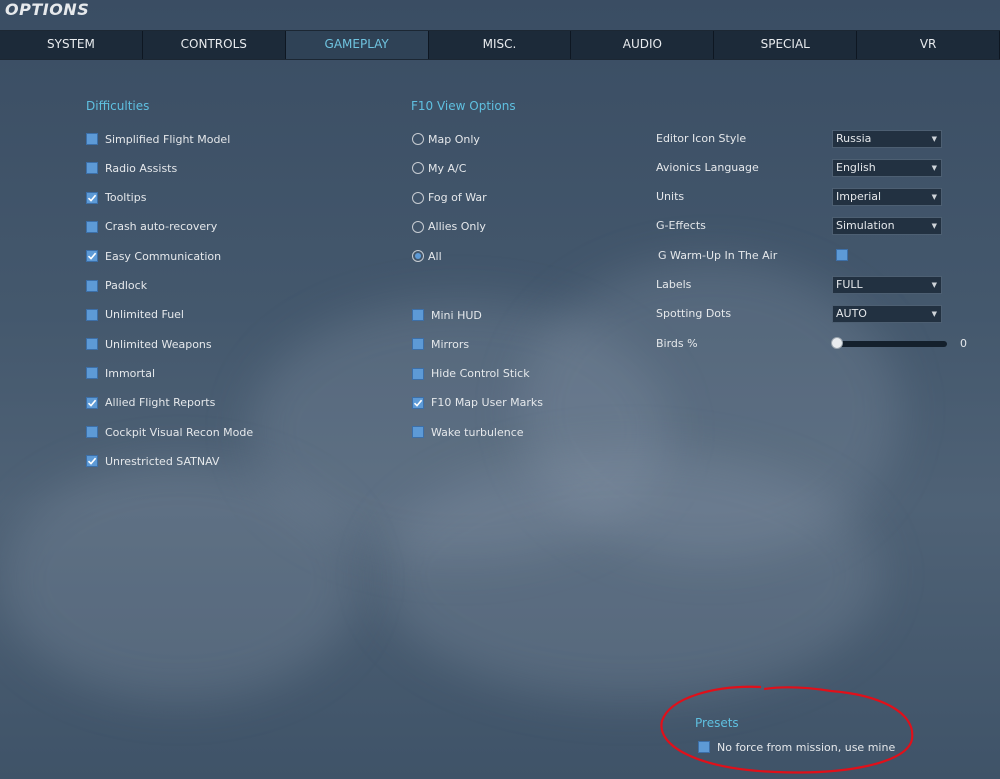 This screenshot has height=779, width=1000. Describe the element at coordinates (92, 314) in the screenshot. I see `unlimited-fuel-checkbox` at that location.